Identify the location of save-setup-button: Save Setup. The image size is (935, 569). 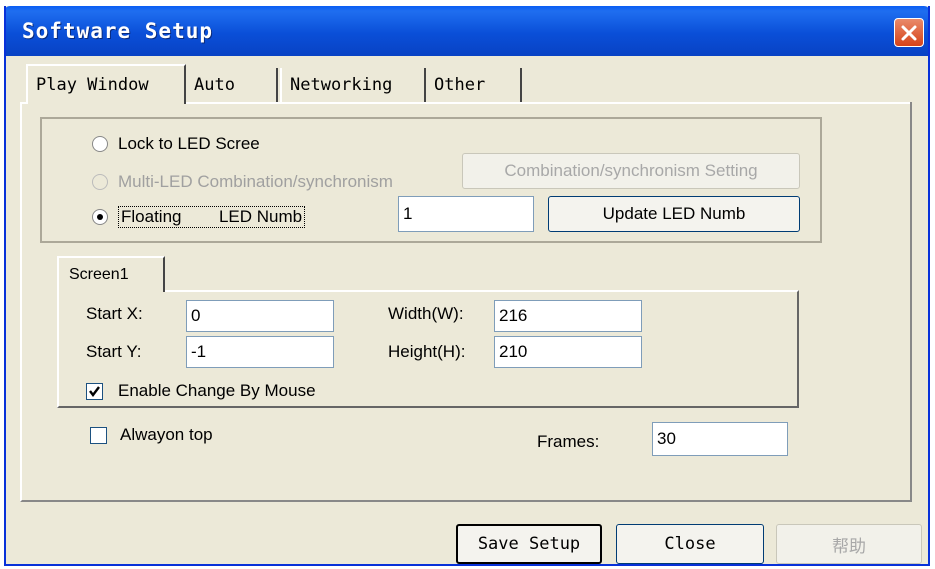
(529, 544).